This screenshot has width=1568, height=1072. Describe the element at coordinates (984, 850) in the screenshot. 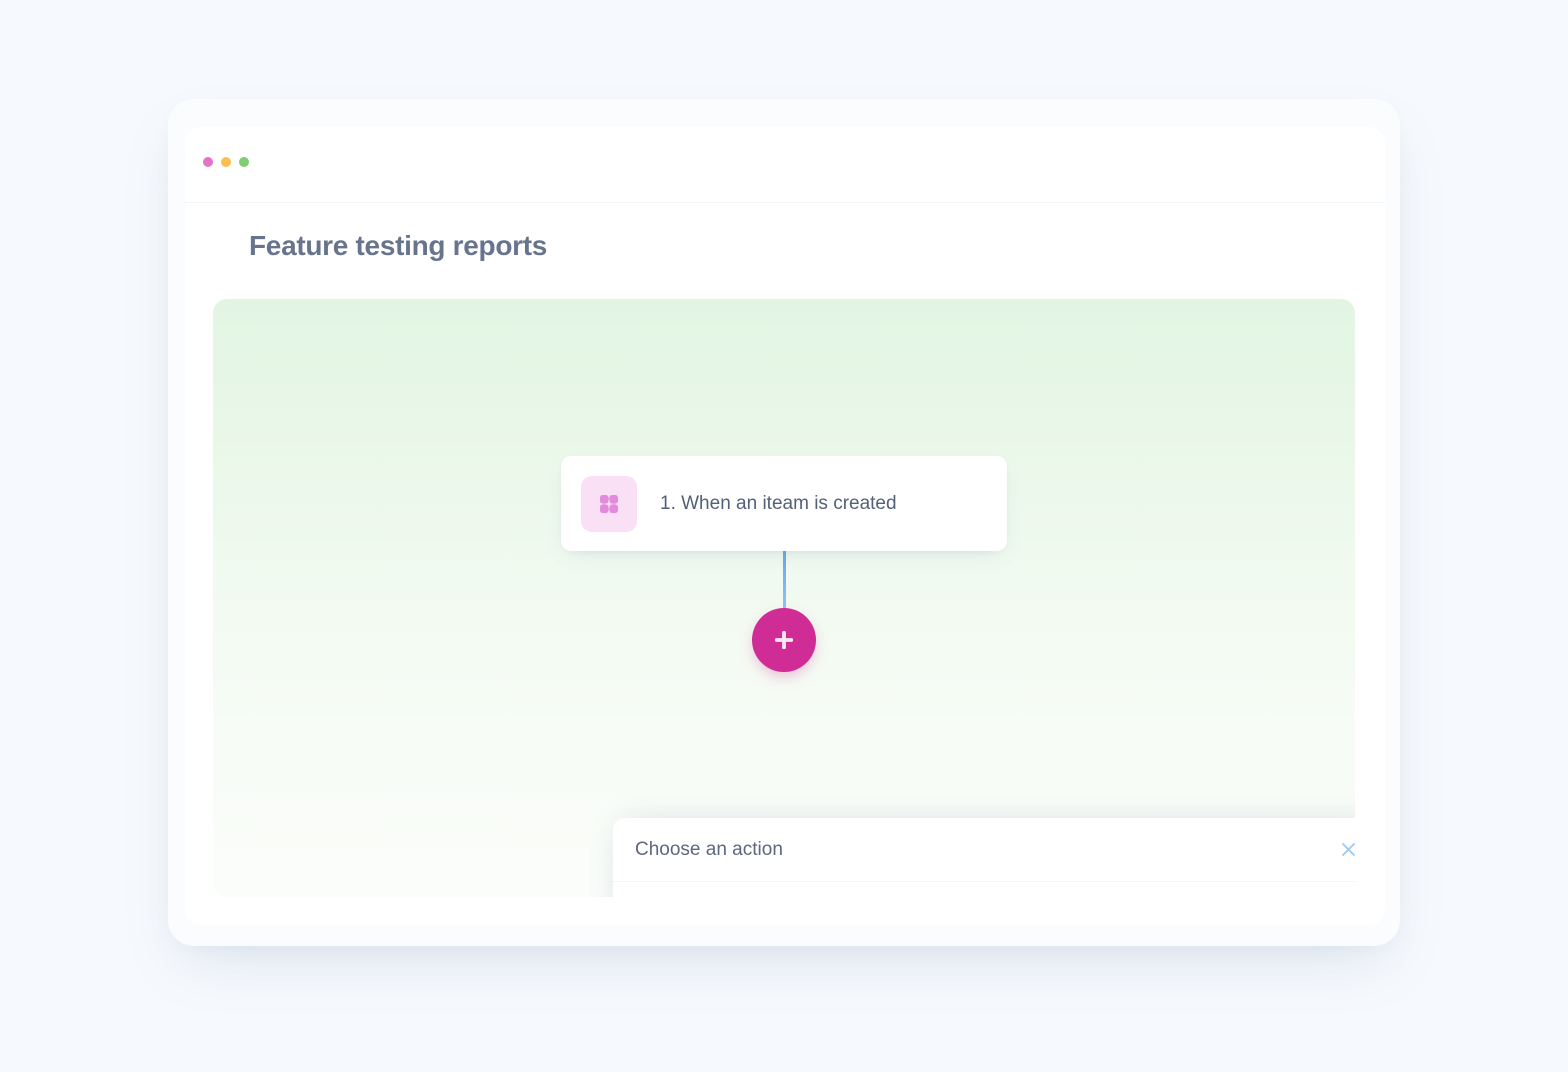

I see `panel-header: Choose an action` at that location.